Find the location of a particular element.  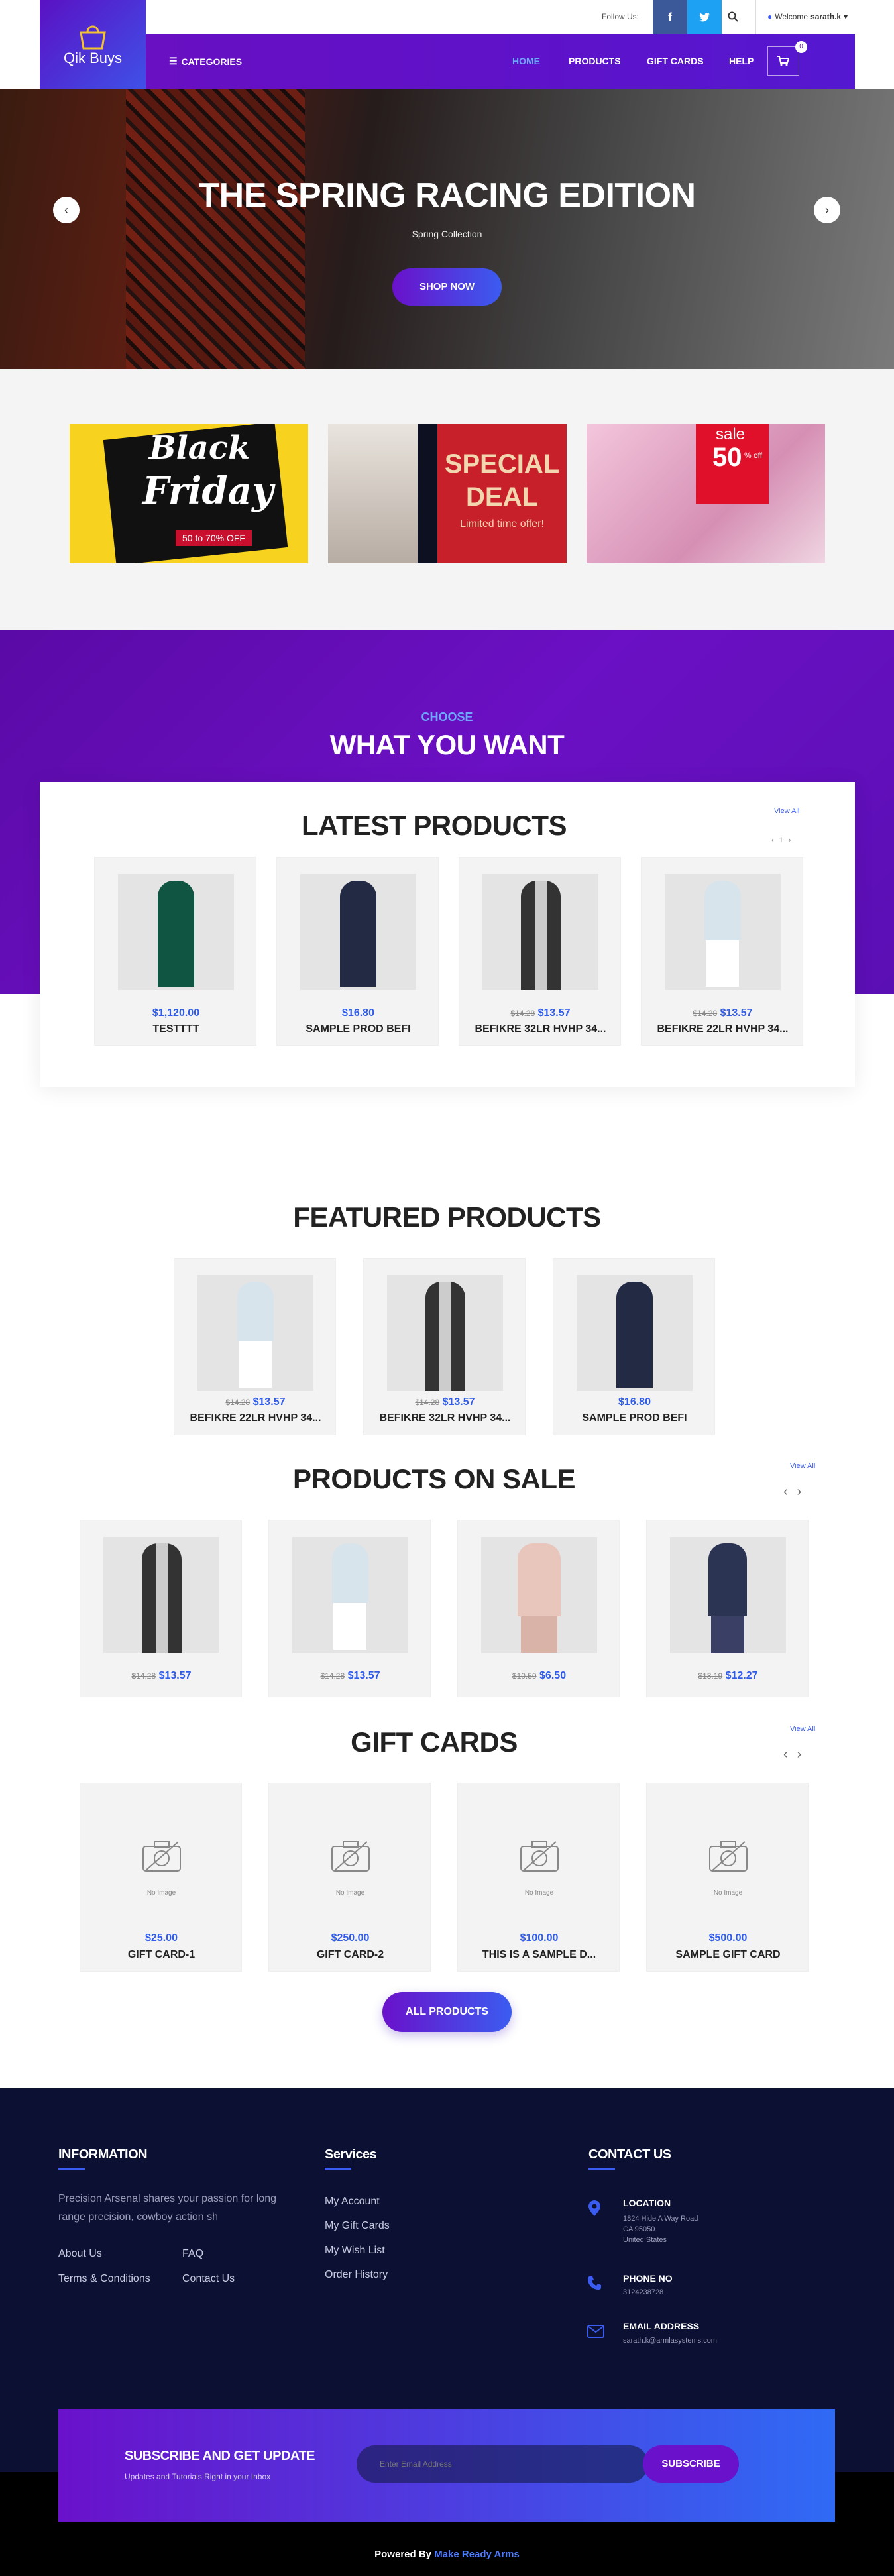

categories-menu: ☰ CATEGORIES is located at coordinates (205, 61).